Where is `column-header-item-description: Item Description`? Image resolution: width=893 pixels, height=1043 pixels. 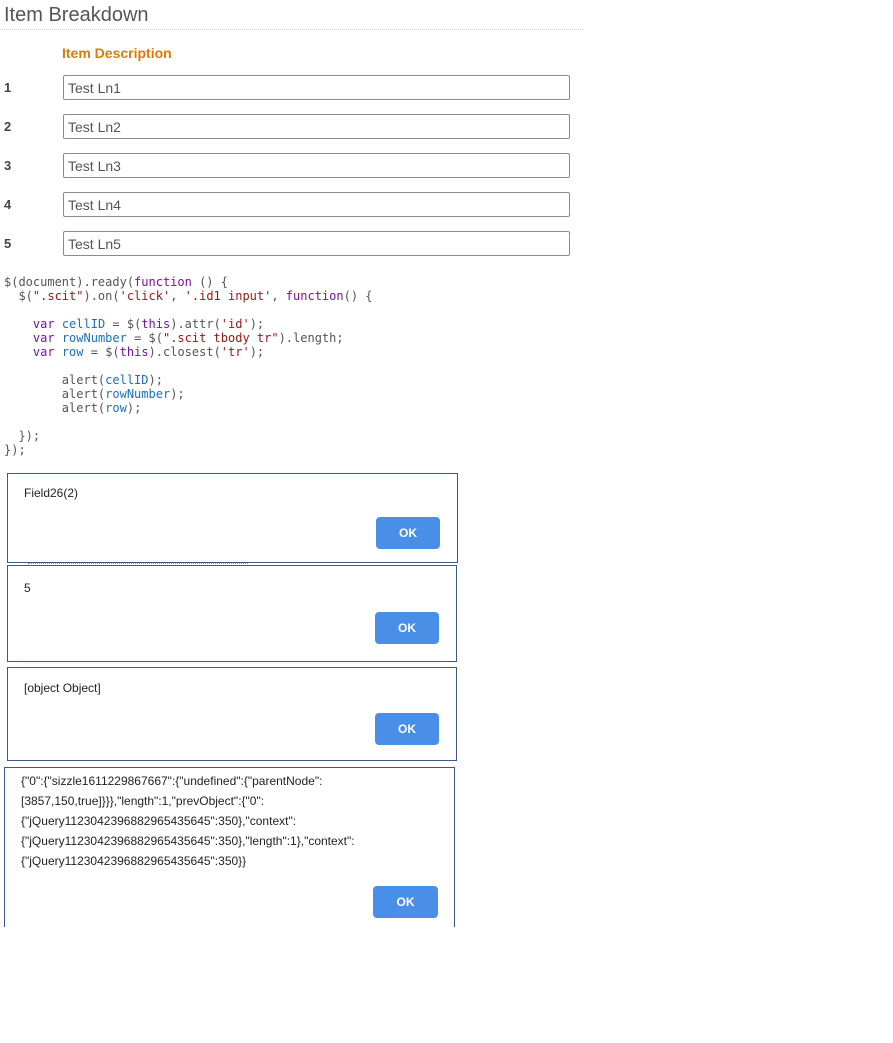 column-header-item-description: Item Description is located at coordinates (117, 53).